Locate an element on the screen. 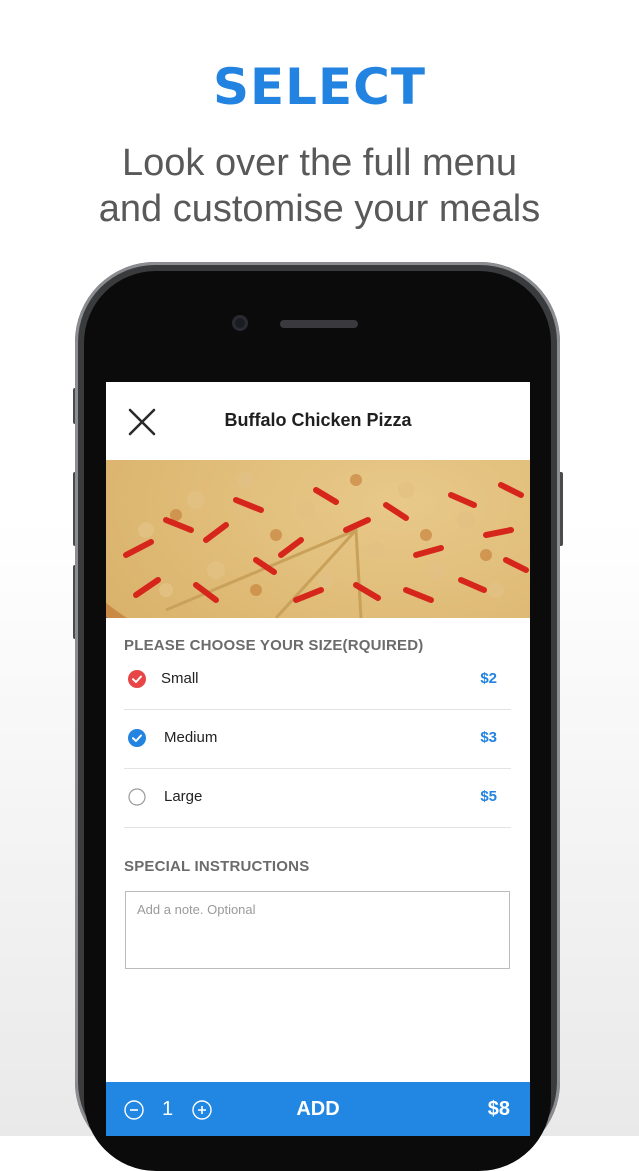 The image size is (639, 1171). nav-bar: Buffalo Chicken Pizza is located at coordinates (318, 421).